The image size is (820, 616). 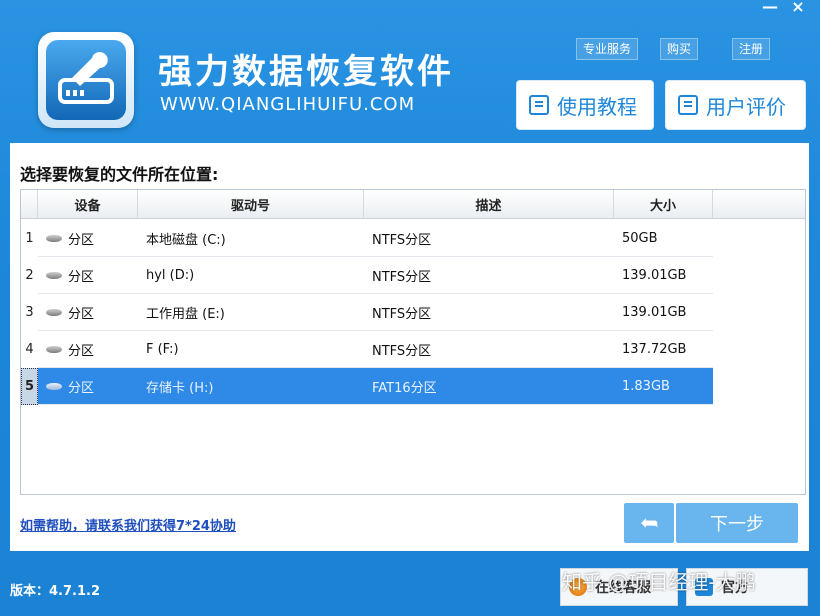 What do you see at coordinates (186, 240) in the screenshot?
I see `row-drive: 本地磁盘 (C:)` at bounding box center [186, 240].